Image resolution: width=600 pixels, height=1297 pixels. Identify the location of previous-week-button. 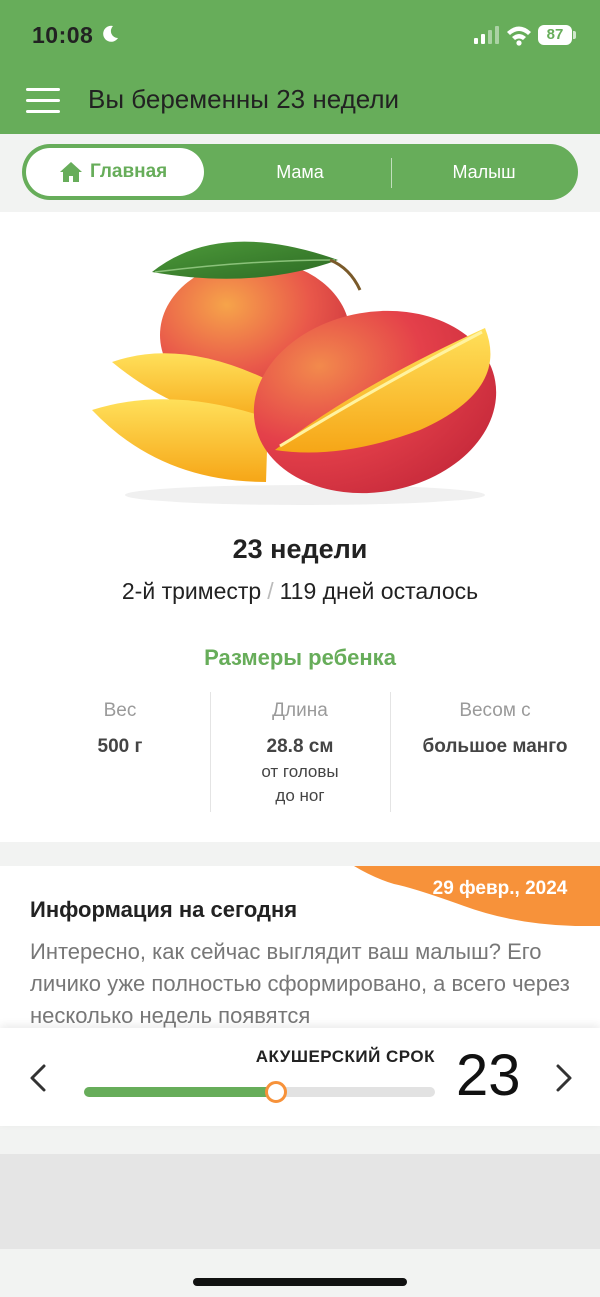
(39, 1078).